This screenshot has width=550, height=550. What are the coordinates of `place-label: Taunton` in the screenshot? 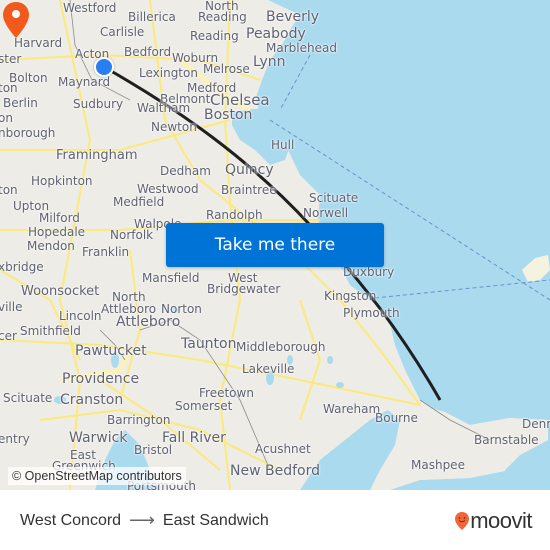 It's located at (209, 344).